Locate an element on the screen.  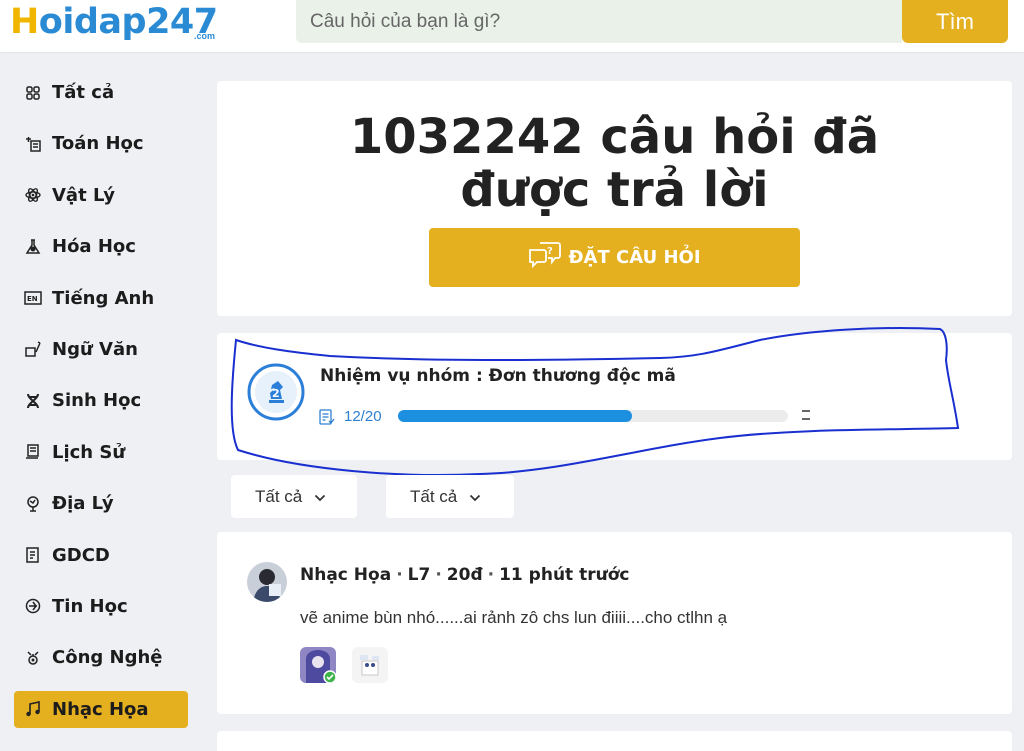
filter-grade-dropdown: Tất cả is located at coordinates (450, 496).